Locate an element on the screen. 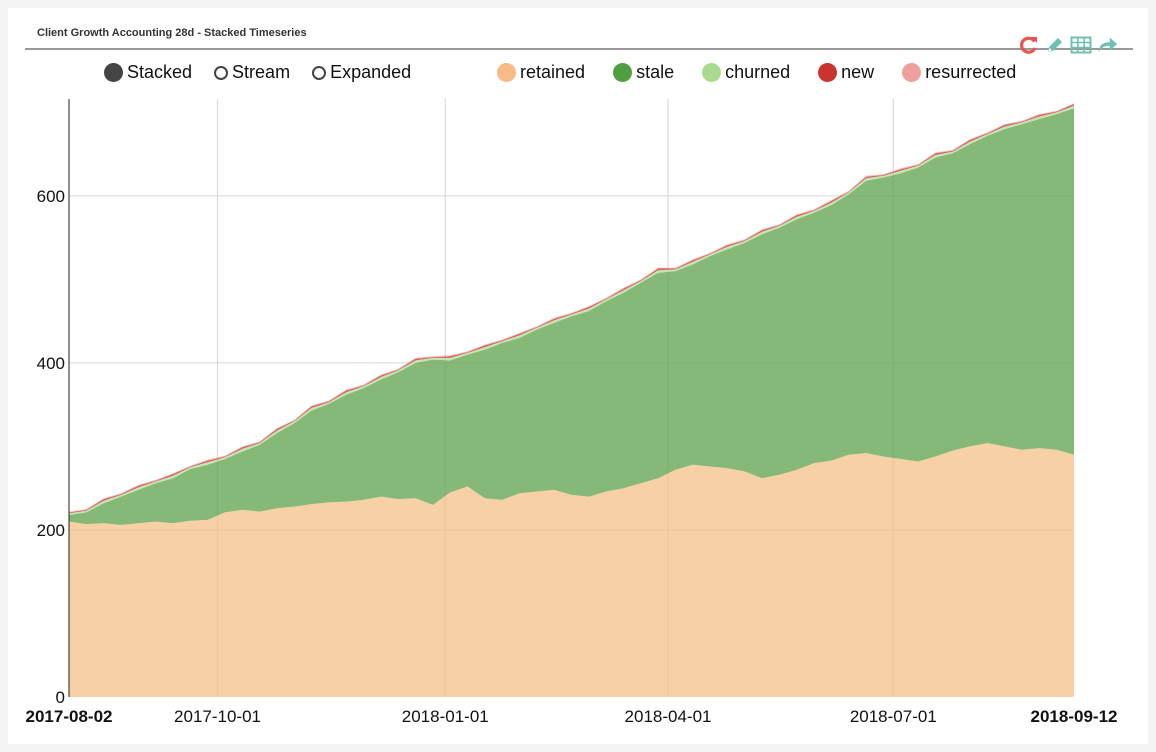 The width and height of the screenshot is (1156, 752). x-tick-label: 2018-09-12 is located at coordinates (1074, 716).